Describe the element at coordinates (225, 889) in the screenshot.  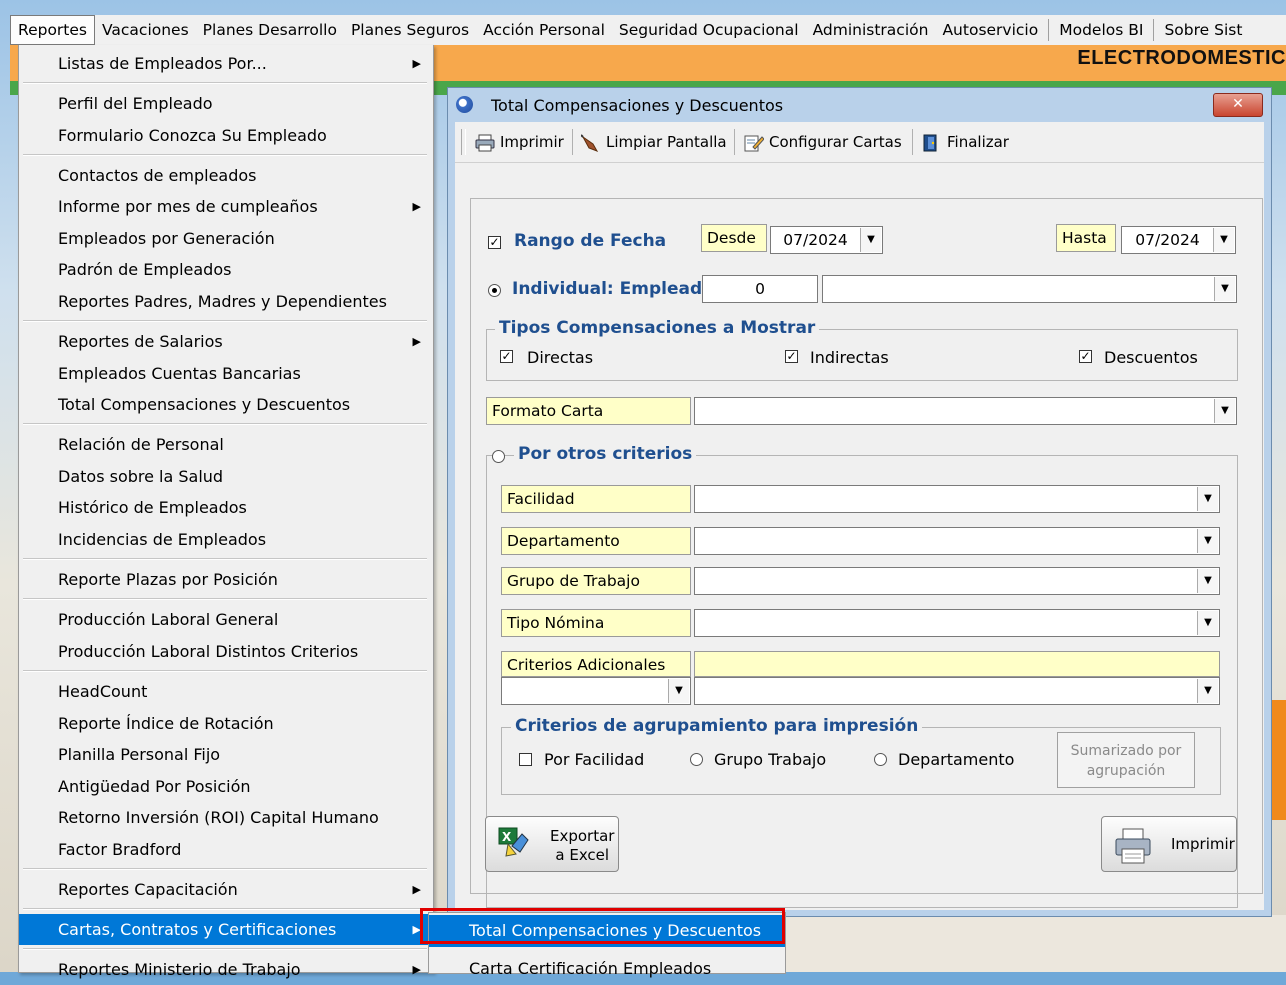
I see `menu-item-capacitacion: Reportes Capacitación ▶` at that location.